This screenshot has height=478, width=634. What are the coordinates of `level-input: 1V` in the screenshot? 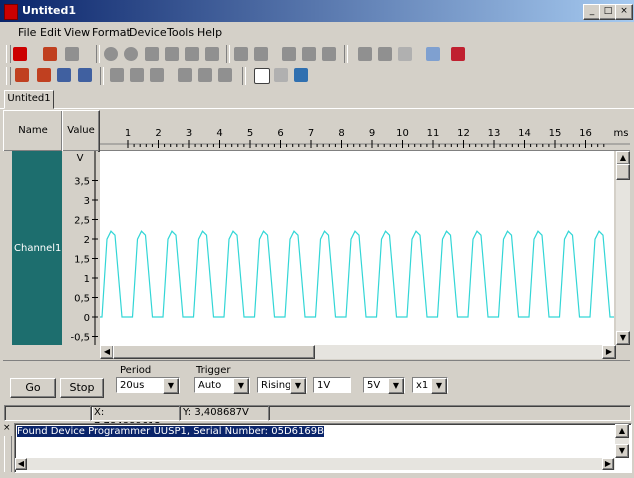 It's located at (332, 385).